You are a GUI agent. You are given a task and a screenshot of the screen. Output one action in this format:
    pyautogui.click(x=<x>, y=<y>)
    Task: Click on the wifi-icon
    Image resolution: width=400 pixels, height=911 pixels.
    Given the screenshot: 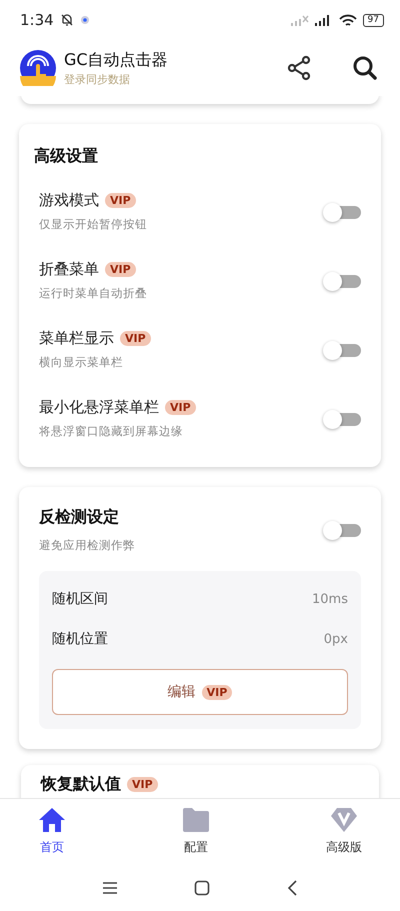 What is the action you would take?
    pyautogui.click(x=347, y=20)
    